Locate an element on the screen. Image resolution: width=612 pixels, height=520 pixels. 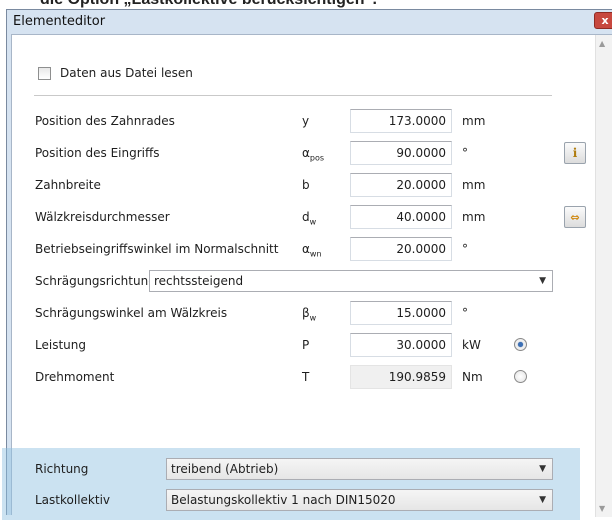
waelzkreisdurchmesser-label: Wälzkreisdurchmesser is located at coordinates (102, 217).